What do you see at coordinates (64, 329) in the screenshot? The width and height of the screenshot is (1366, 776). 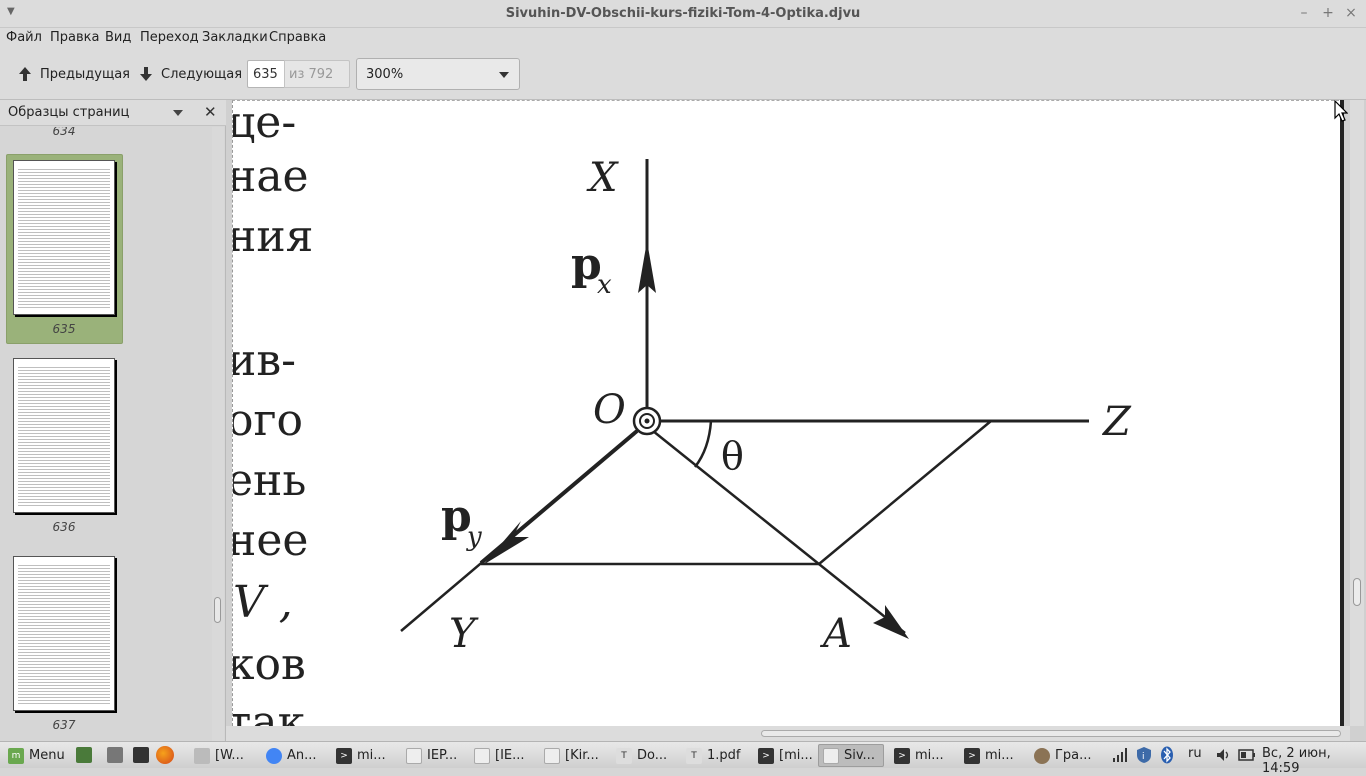 I see `thumbnail-label: 635` at bounding box center [64, 329].